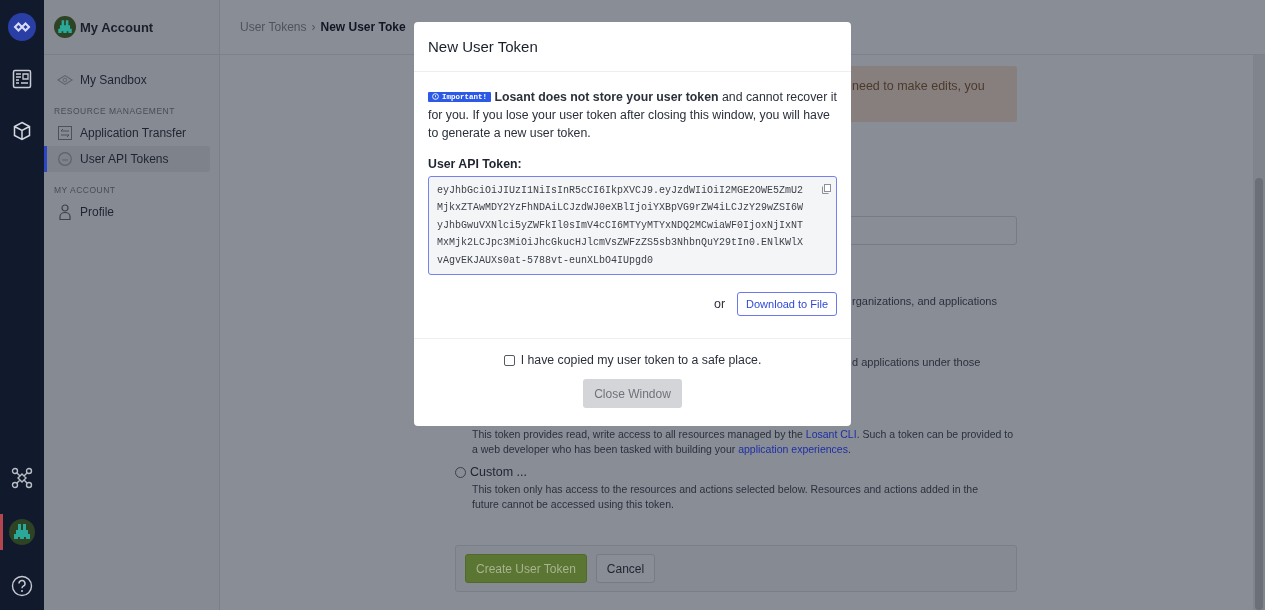 The width and height of the screenshot is (1265, 610). I want to click on cli-link: Losant CLI, so click(831, 434).